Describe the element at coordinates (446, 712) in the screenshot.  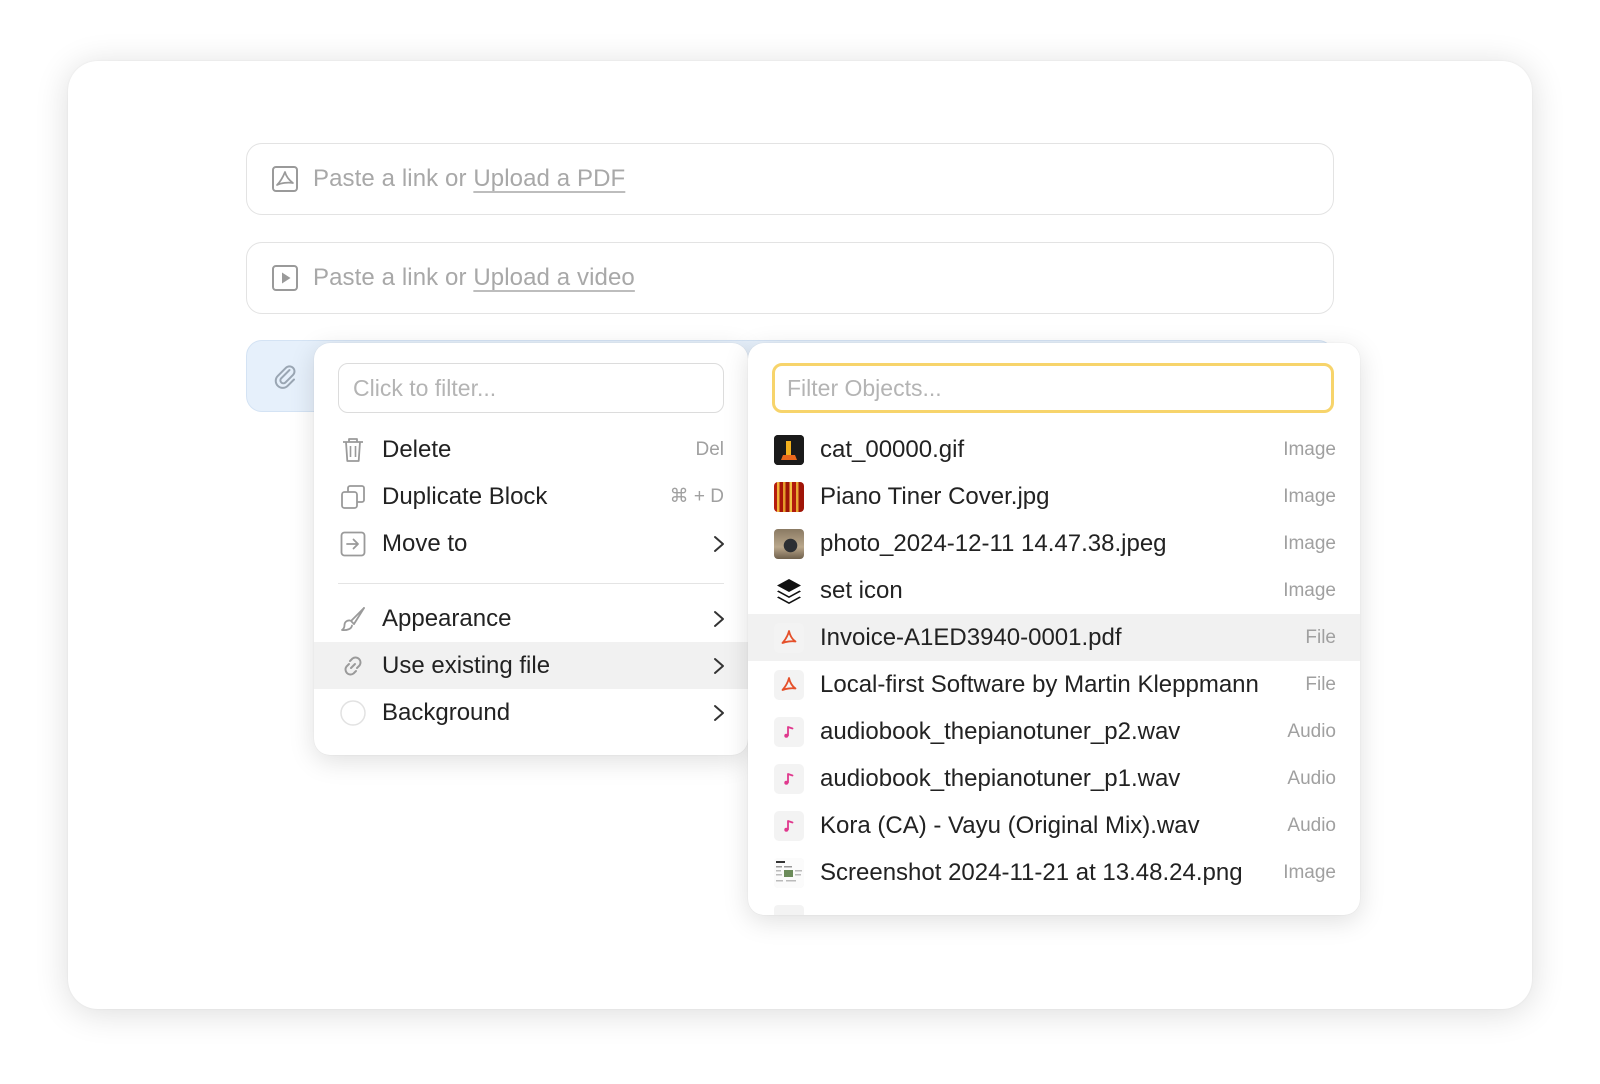
I see `menu-item-label: Background` at that location.